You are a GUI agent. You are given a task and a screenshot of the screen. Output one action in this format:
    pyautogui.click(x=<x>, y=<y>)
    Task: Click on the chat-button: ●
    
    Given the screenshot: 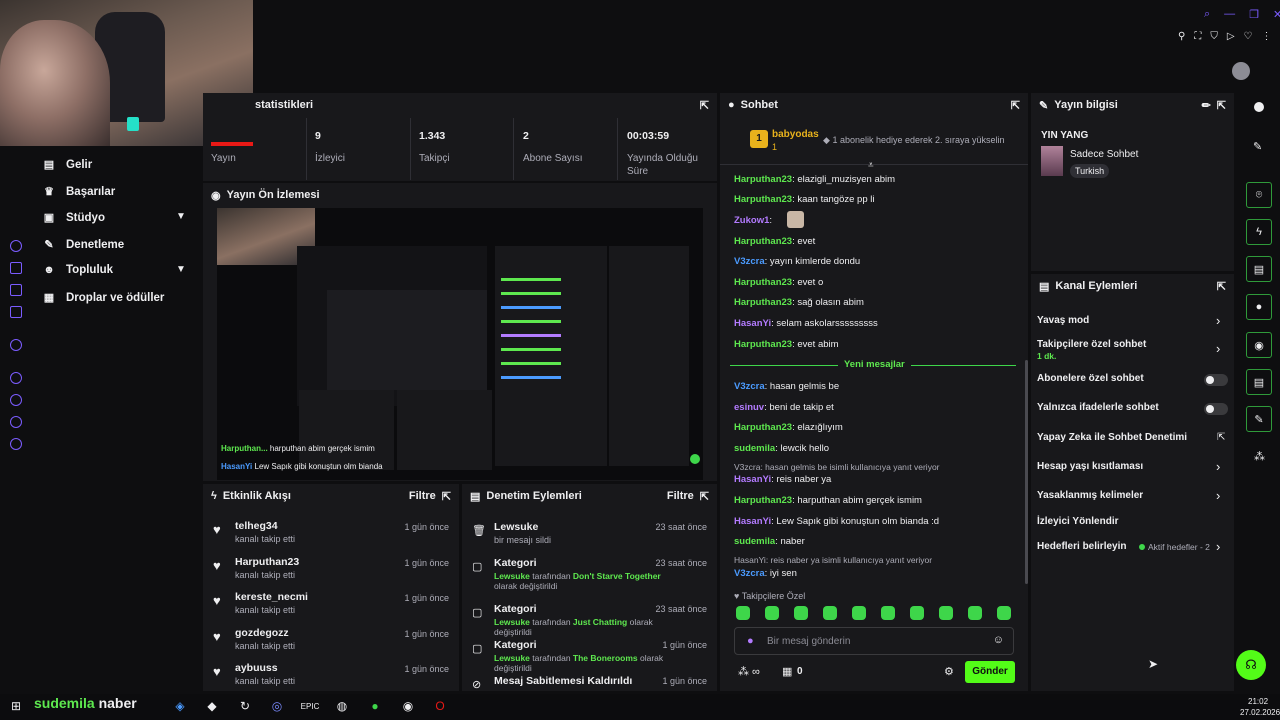 What is the action you would take?
    pyautogui.click(x=1259, y=307)
    